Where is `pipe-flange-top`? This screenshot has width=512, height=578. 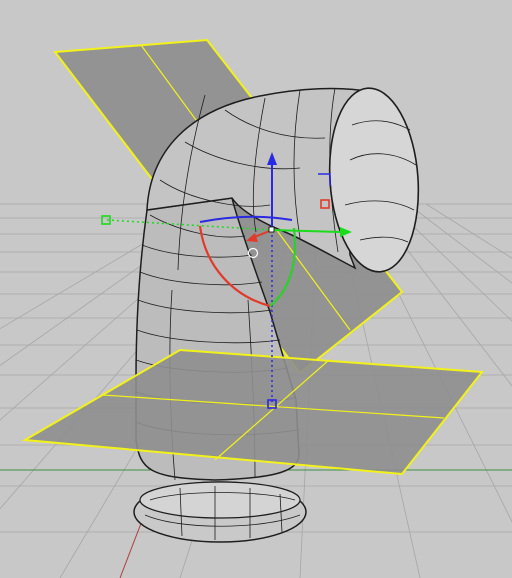 pipe-flange-top is located at coordinates (220, 500).